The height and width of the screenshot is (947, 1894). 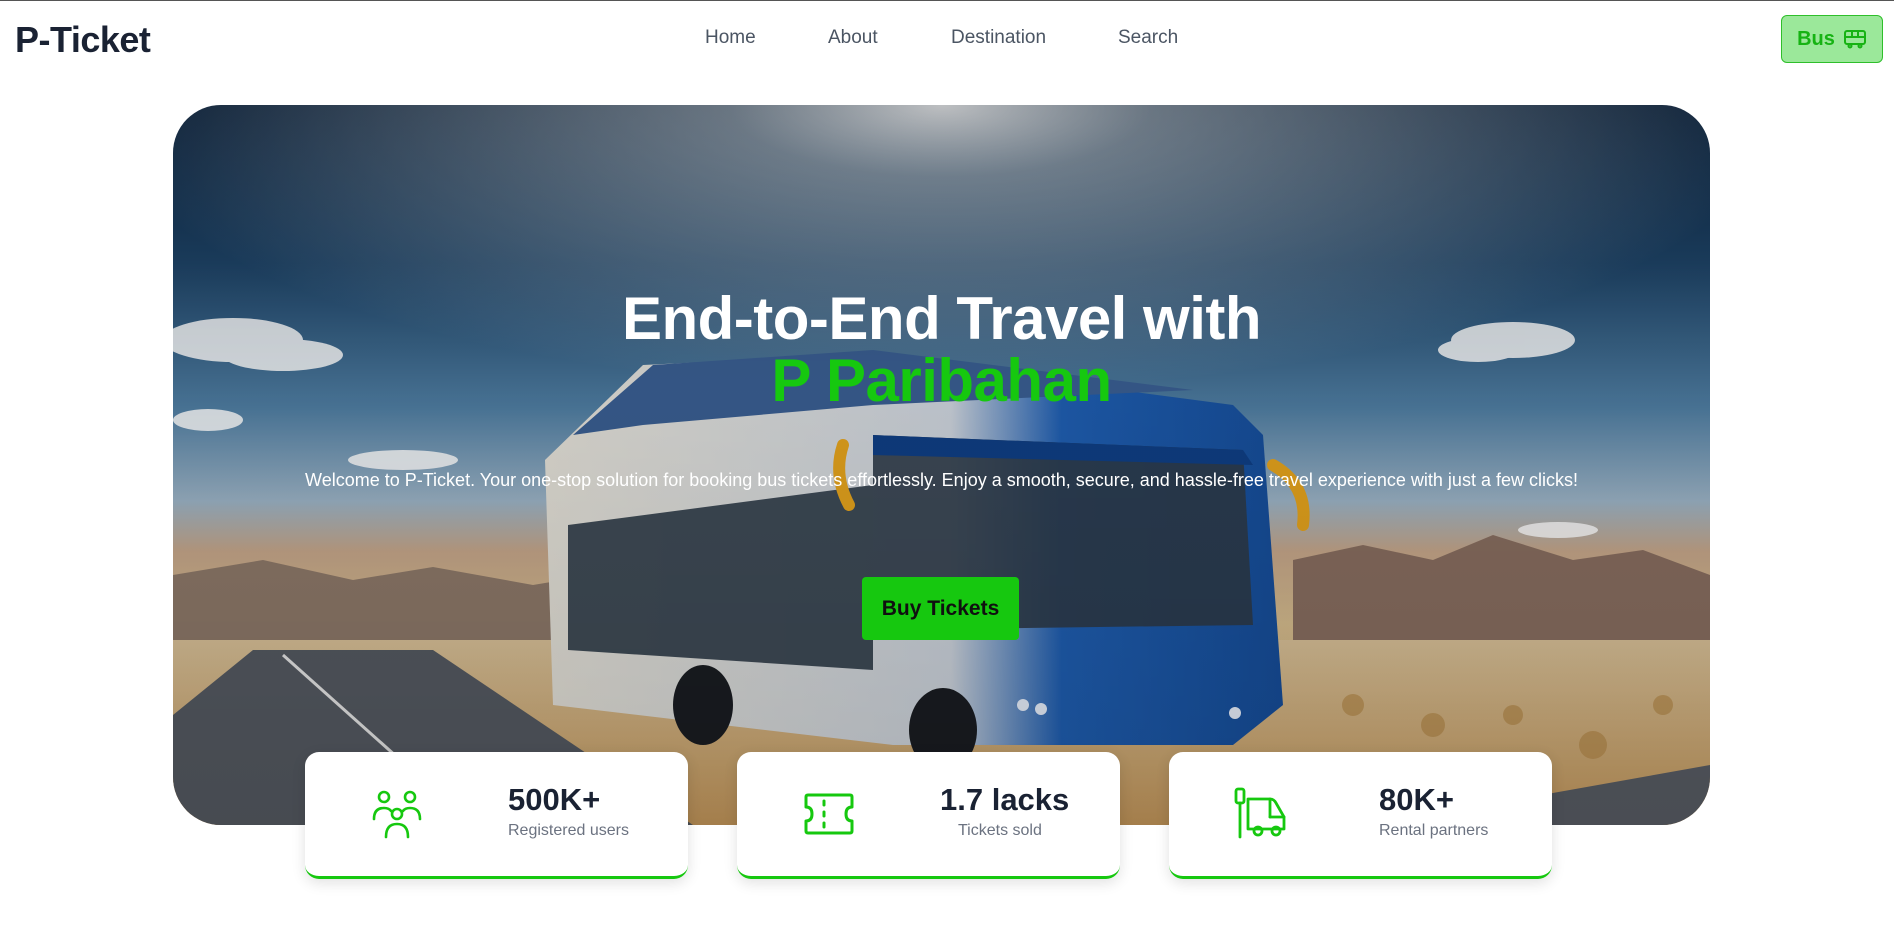 What do you see at coordinates (941, 318) in the screenshot?
I see `hero-title: End-to-End Travel with` at bounding box center [941, 318].